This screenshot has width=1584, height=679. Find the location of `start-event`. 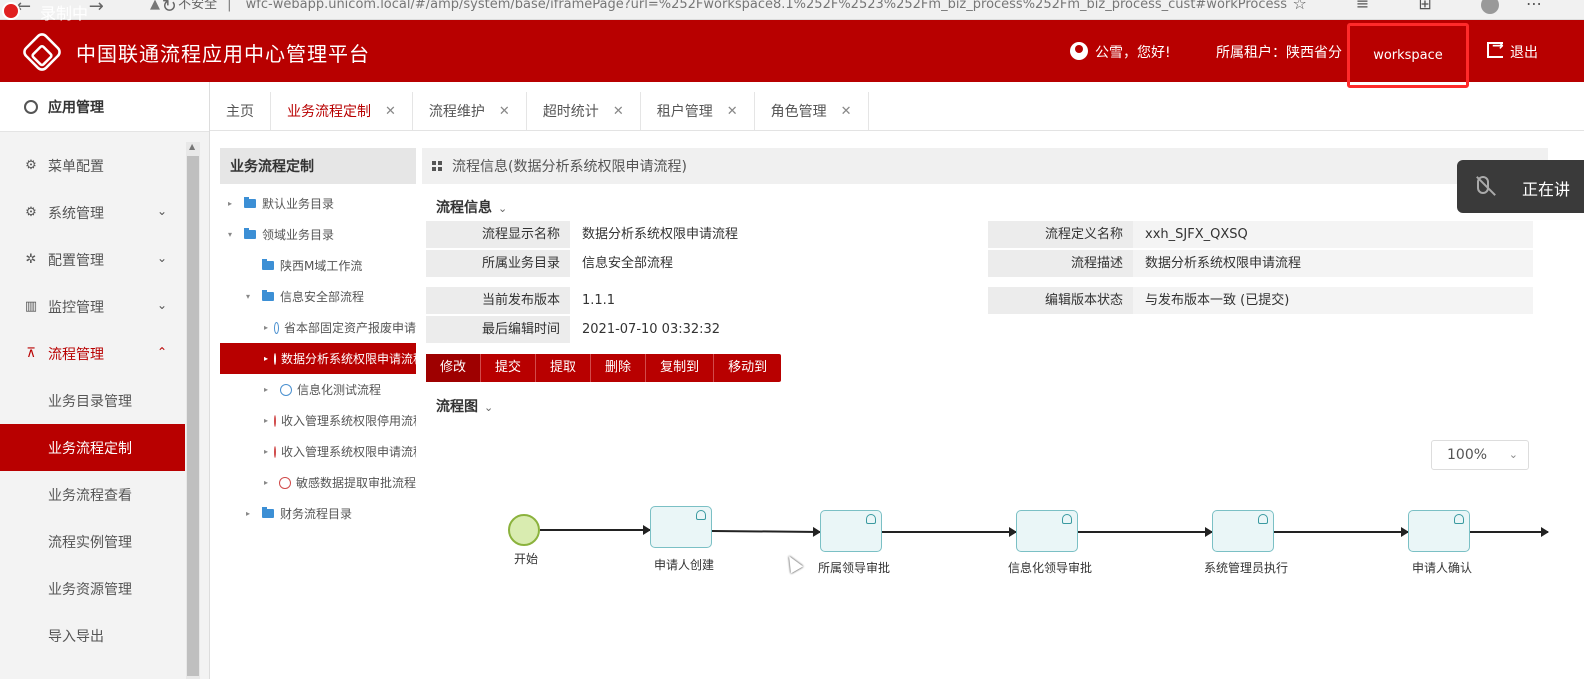

start-event is located at coordinates (524, 530).